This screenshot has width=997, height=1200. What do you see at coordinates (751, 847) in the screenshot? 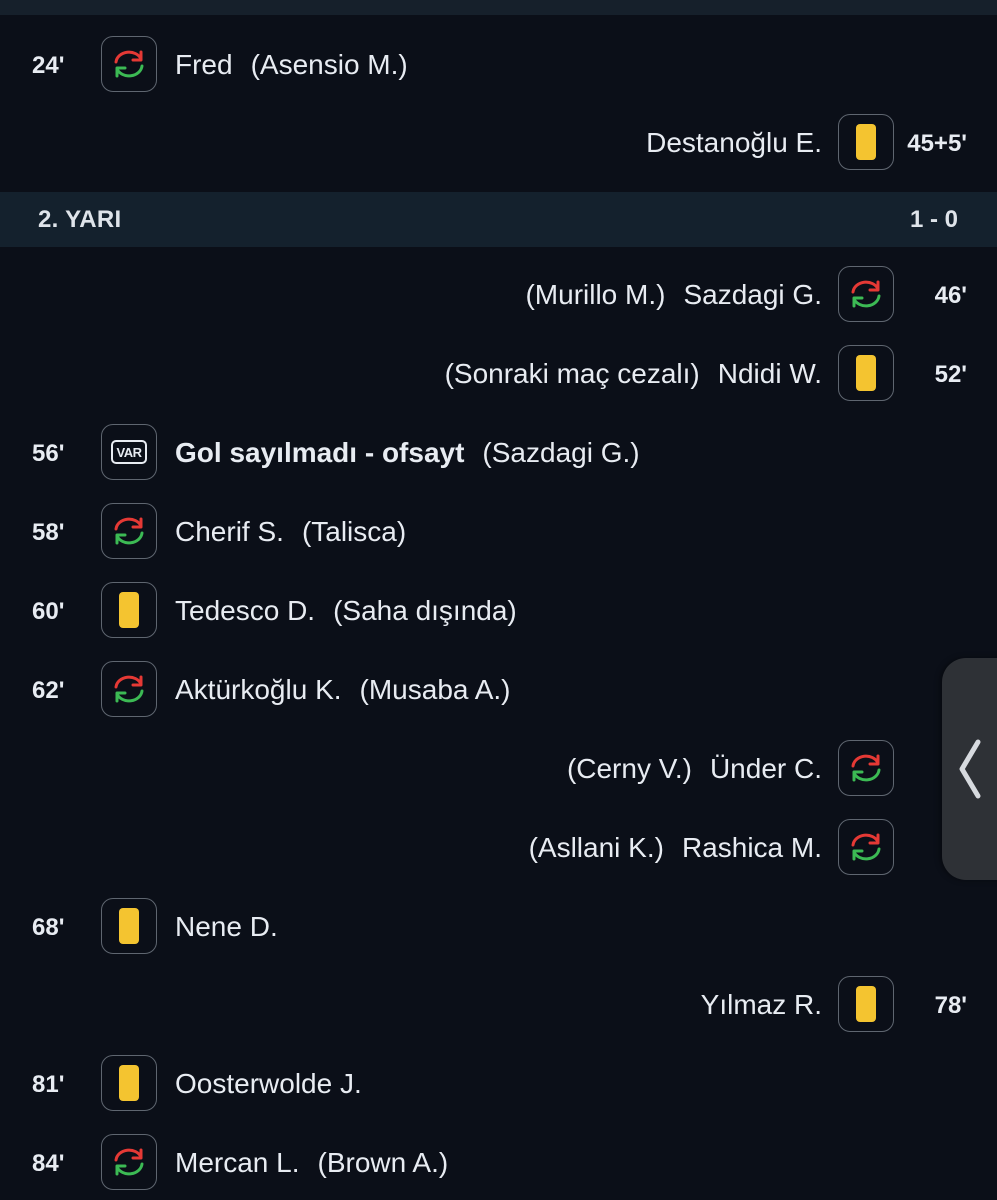
I see `player-name: Rashica M.` at bounding box center [751, 847].